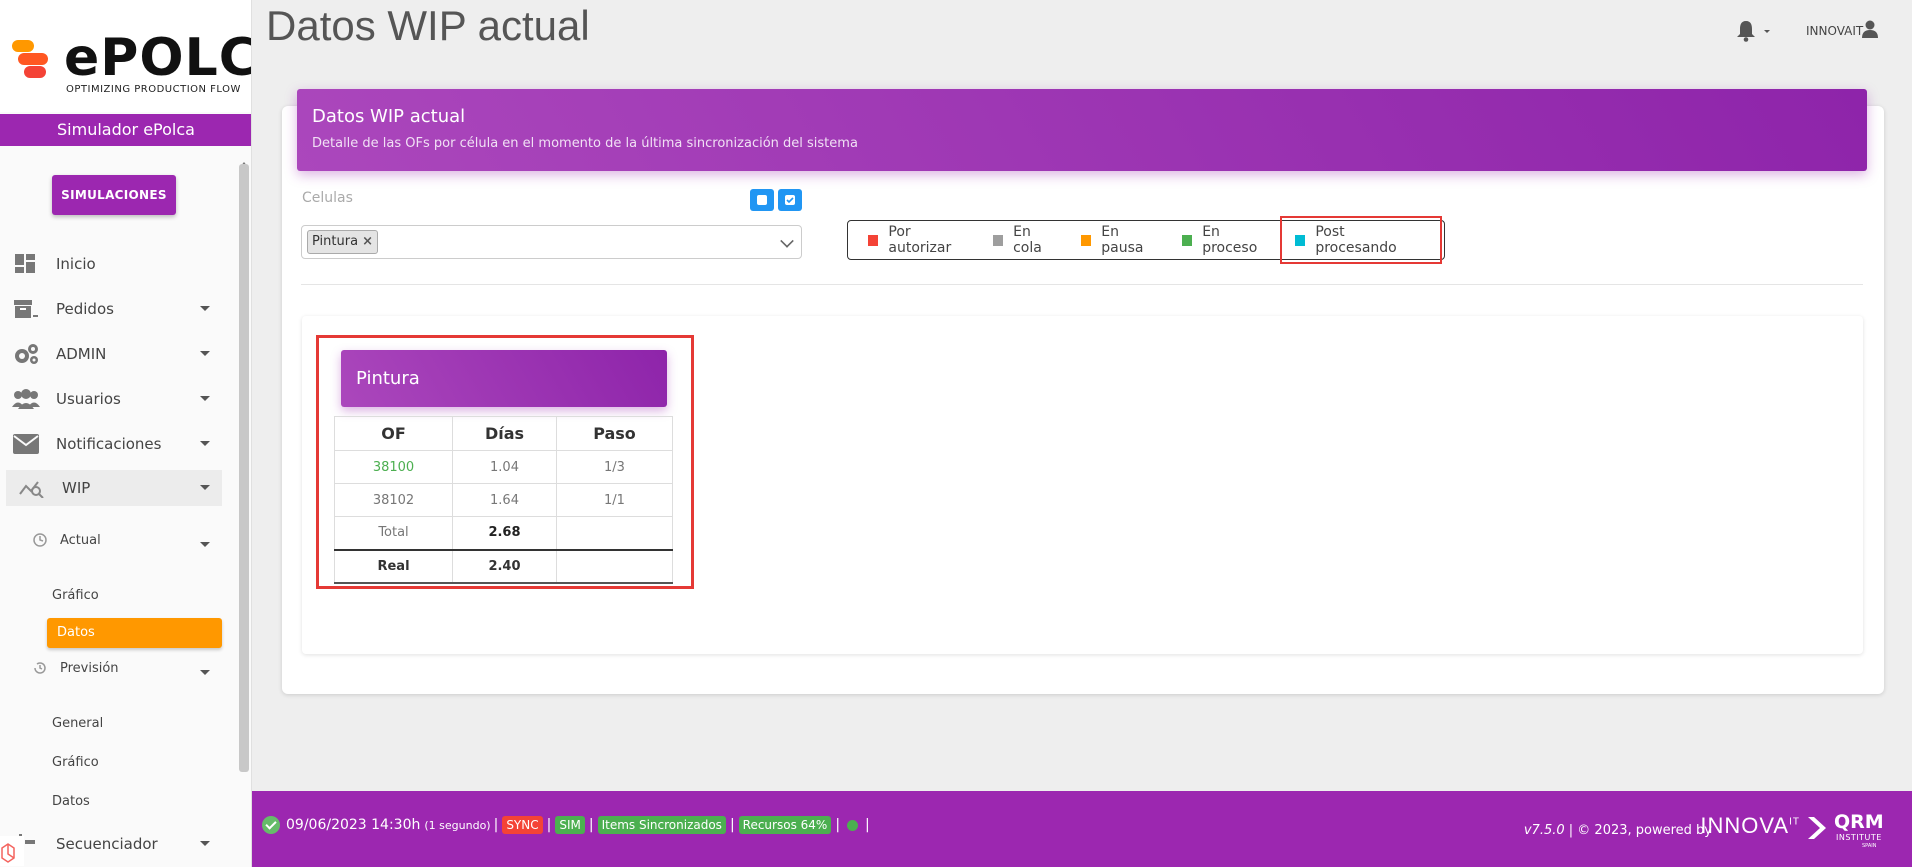  I want to click on envelope-icon, so click(26, 444).